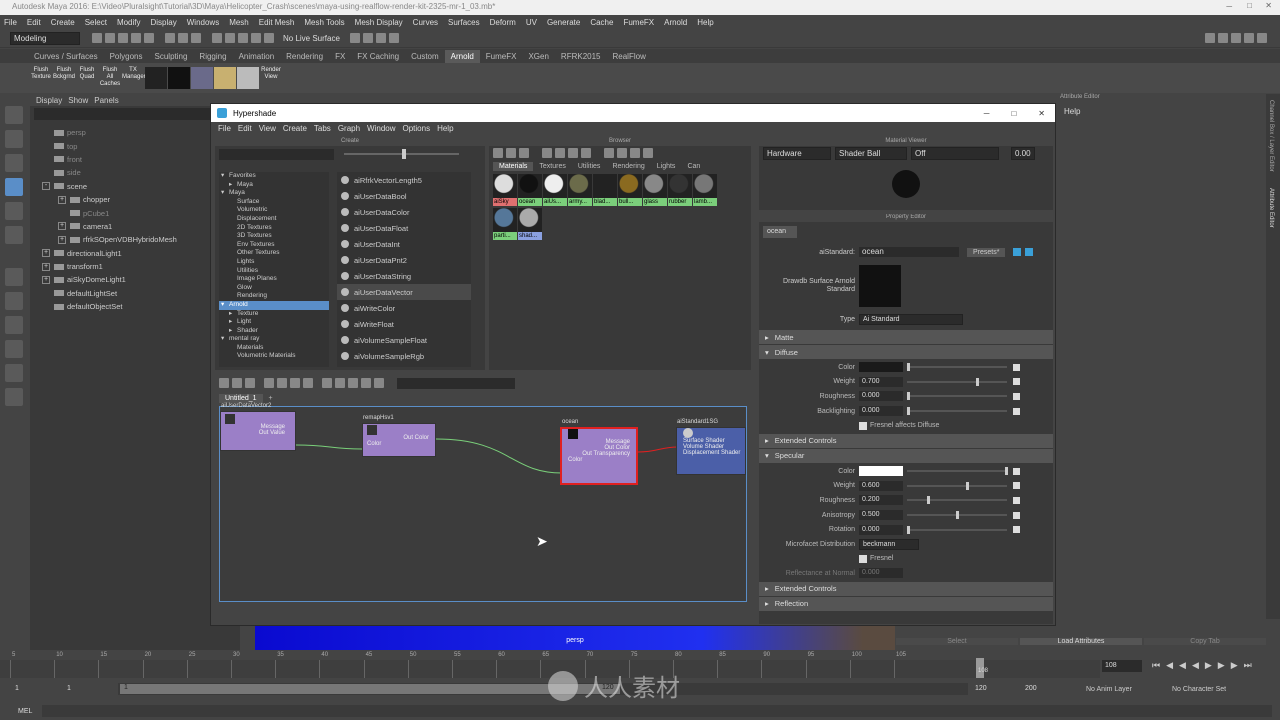  I want to click on category-item: Surface, so click(274, 202).